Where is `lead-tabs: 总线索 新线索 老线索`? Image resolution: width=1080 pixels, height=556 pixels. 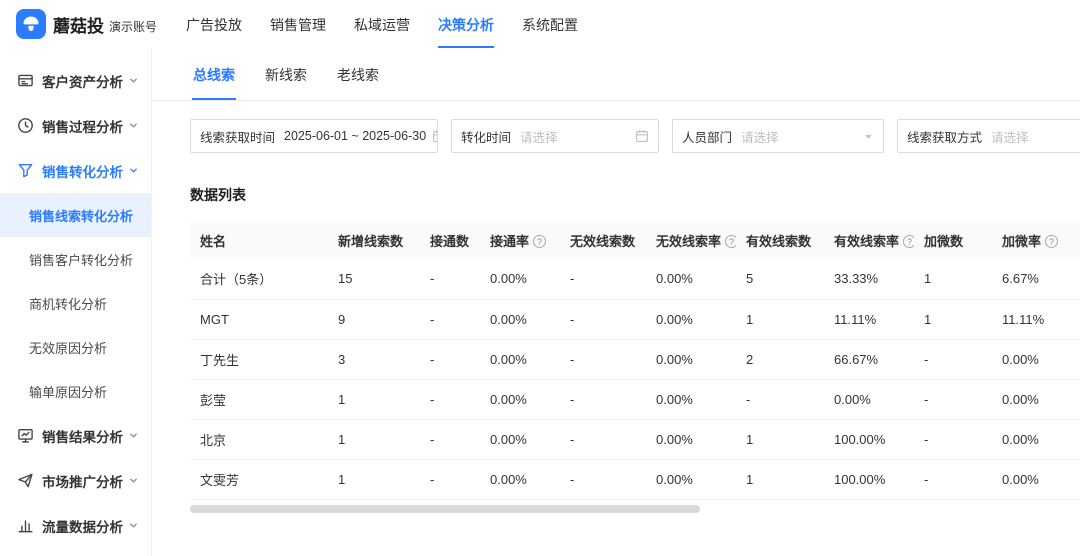 lead-tabs: 总线索 新线索 老线索 is located at coordinates (616, 74).